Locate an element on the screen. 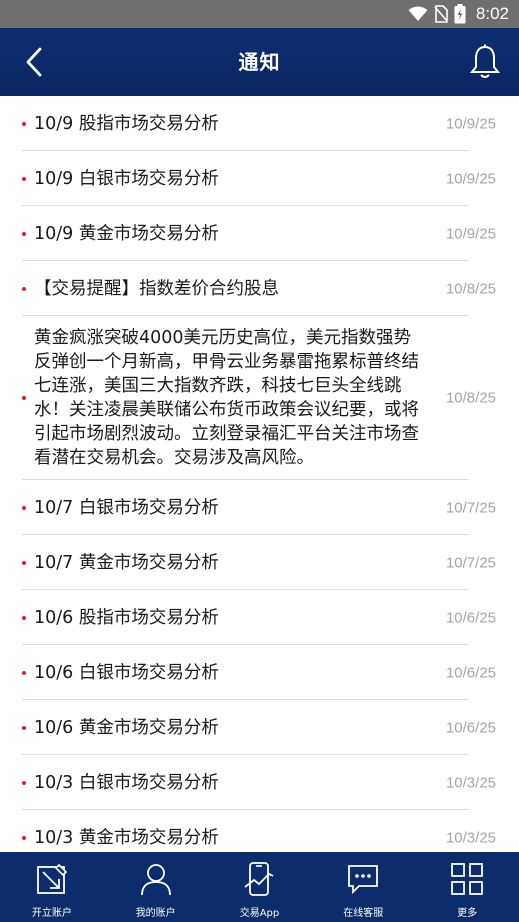 The height and width of the screenshot is (922, 519). status-icons: 8:02 is located at coordinates (458, 14).